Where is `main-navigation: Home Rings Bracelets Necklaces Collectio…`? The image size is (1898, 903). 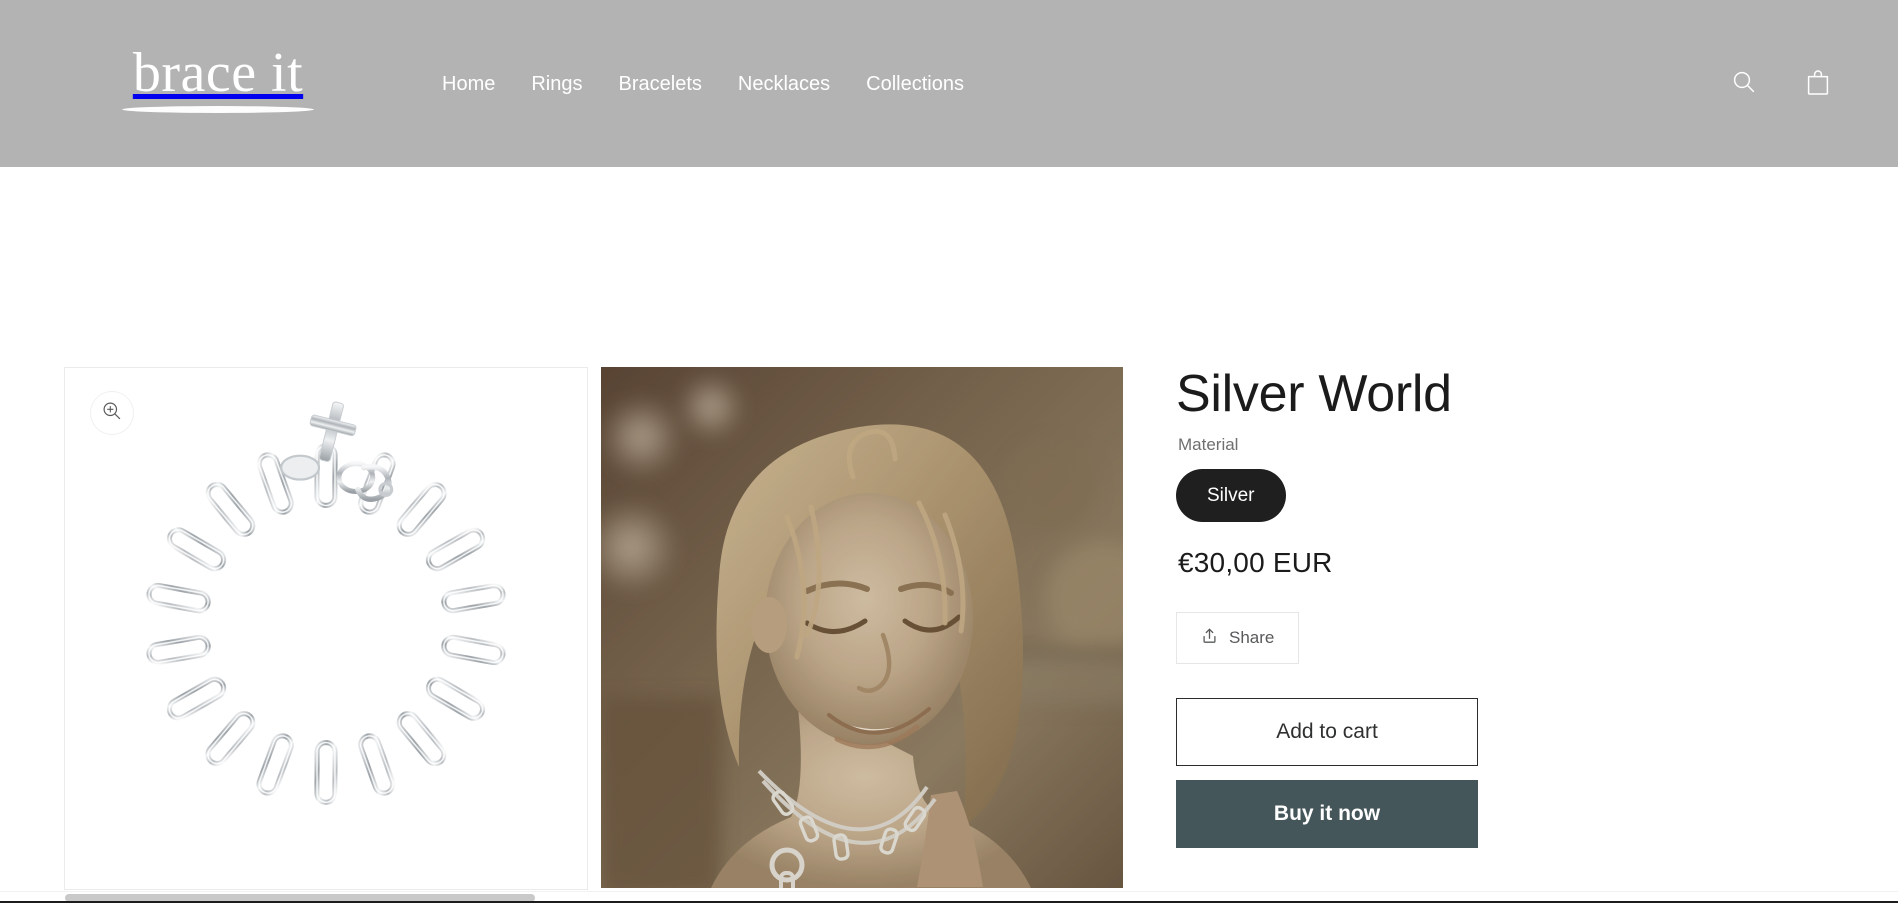
main-navigation: Home Rings Bracelets Necklaces Collectio… is located at coordinates (703, 83).